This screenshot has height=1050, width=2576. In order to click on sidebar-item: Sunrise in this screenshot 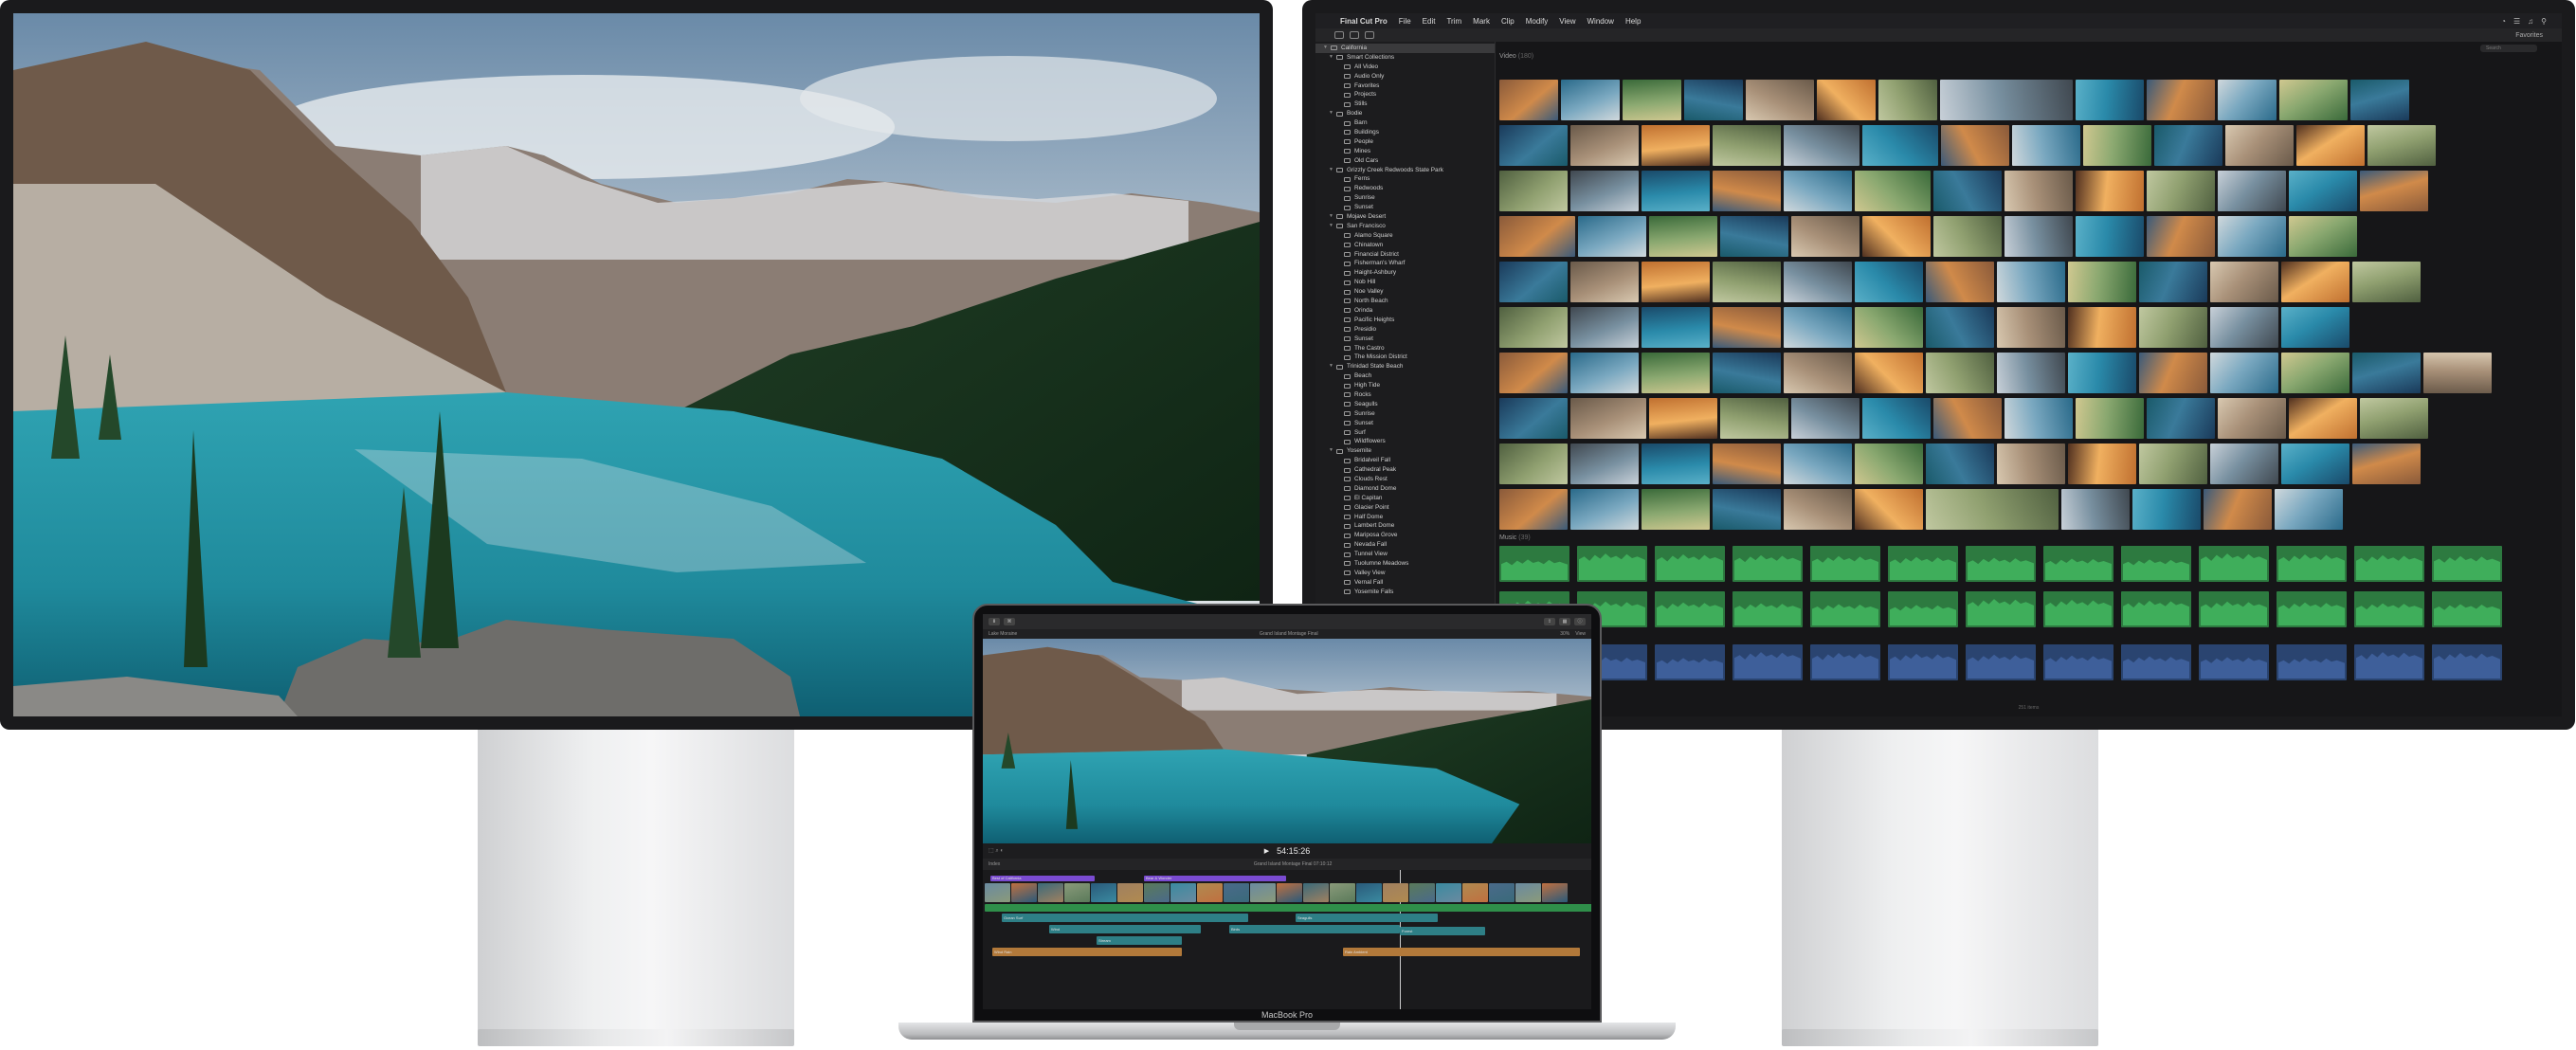, I will do `click(1409, 198)`.